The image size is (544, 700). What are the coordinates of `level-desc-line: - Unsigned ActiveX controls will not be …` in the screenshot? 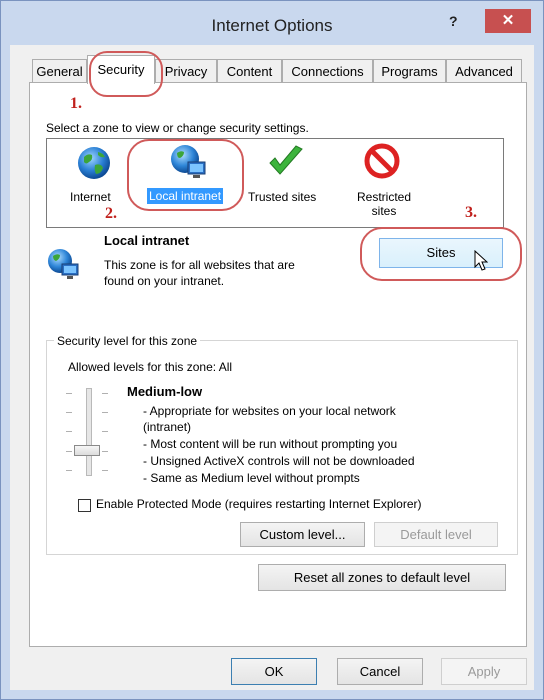 It's located at (279, 461).